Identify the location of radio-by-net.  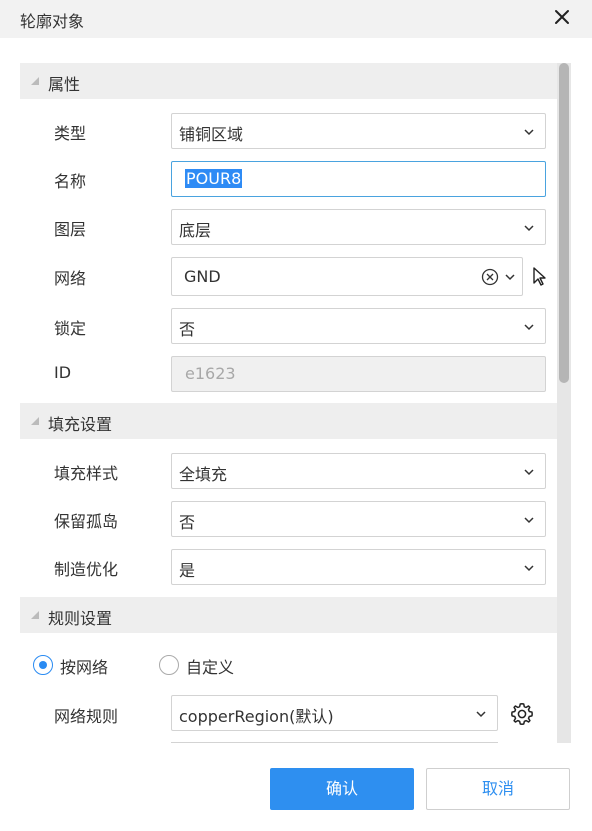
(43, 665).